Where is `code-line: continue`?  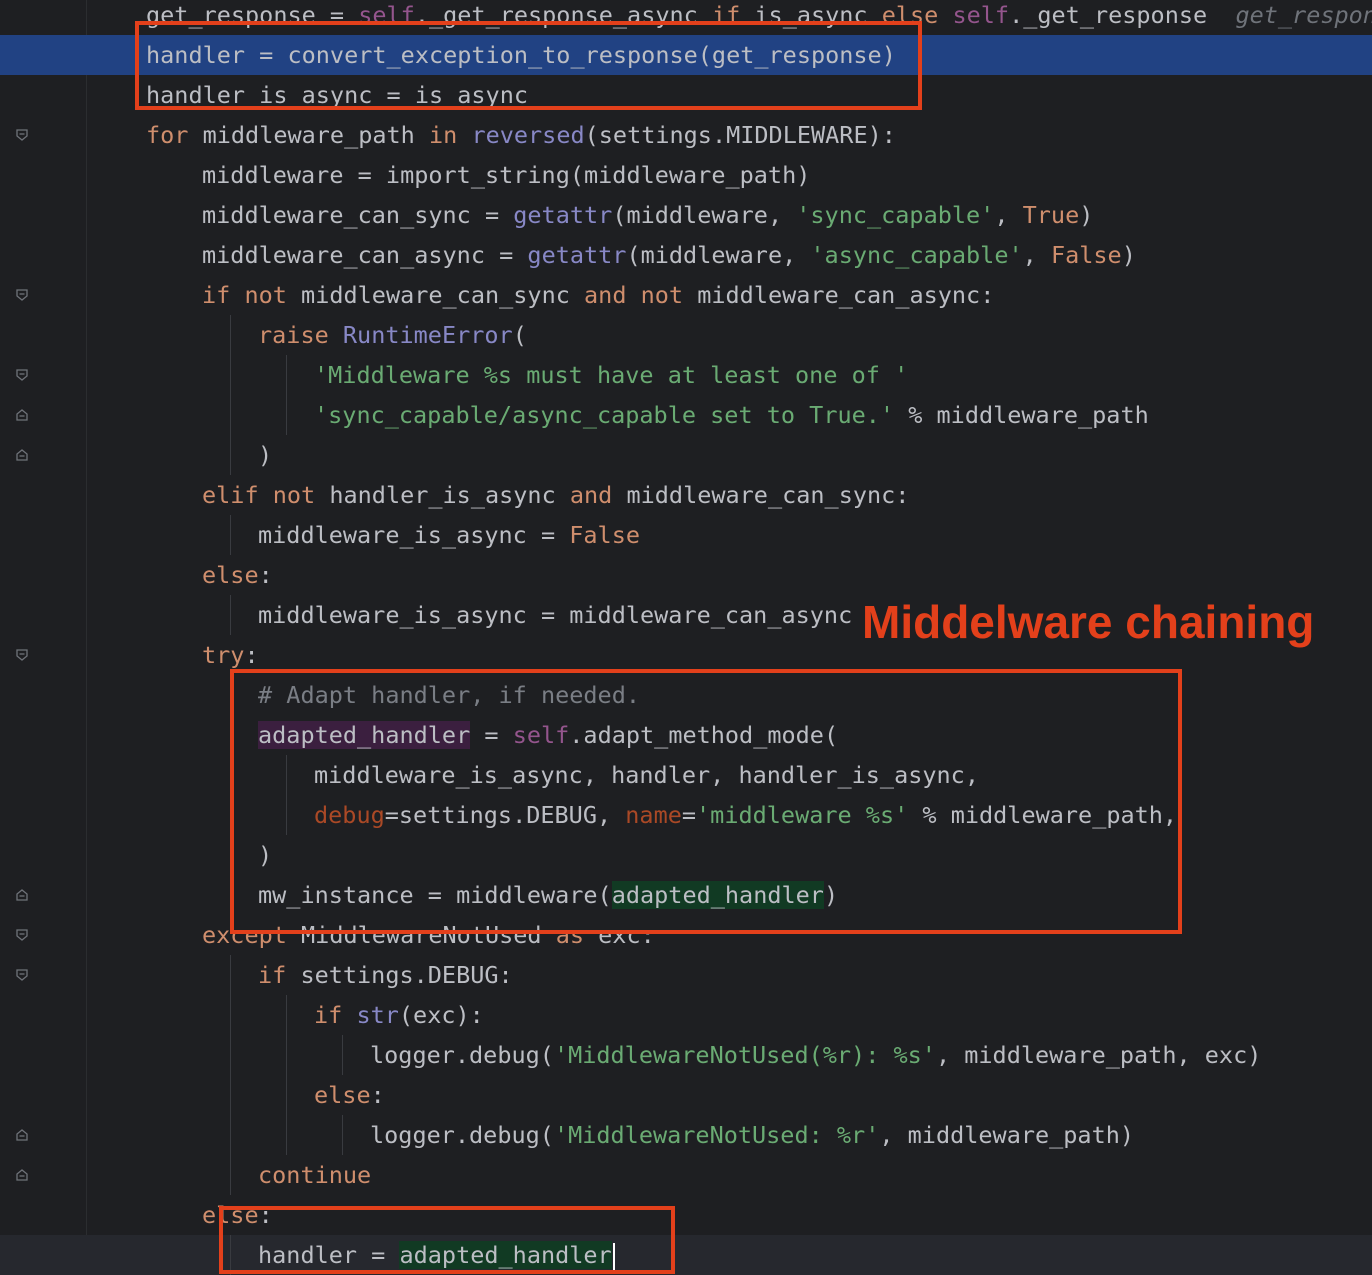
code-line: continue is located at coordinates (686, 1175).